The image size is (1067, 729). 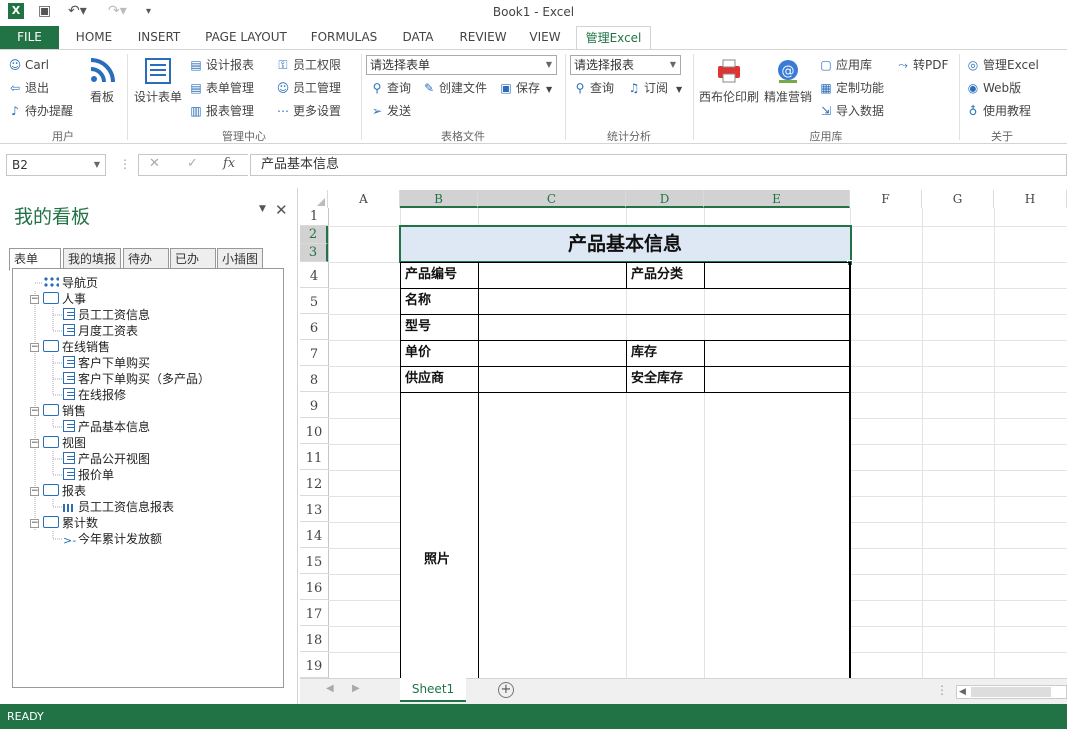 What do you see at coordinates (729, 80) in the screenshot?
I see `print-app-button: 西布伦印刷` at bounding box center [729, 80].